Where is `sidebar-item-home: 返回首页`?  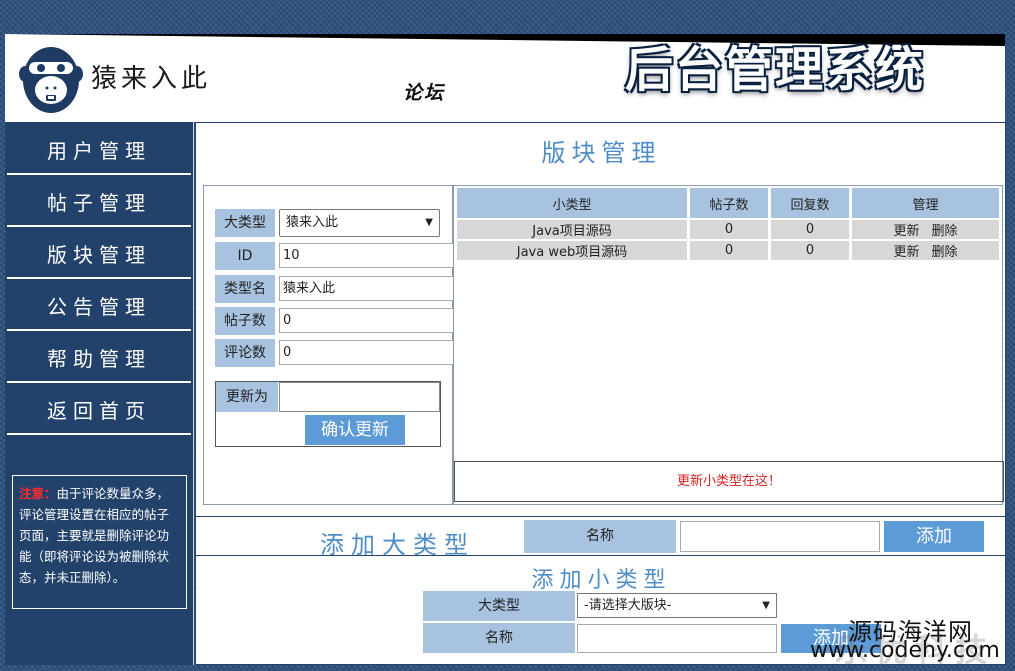 sidebar-item-home: 返回首页 is located at coordinates (99, 410).